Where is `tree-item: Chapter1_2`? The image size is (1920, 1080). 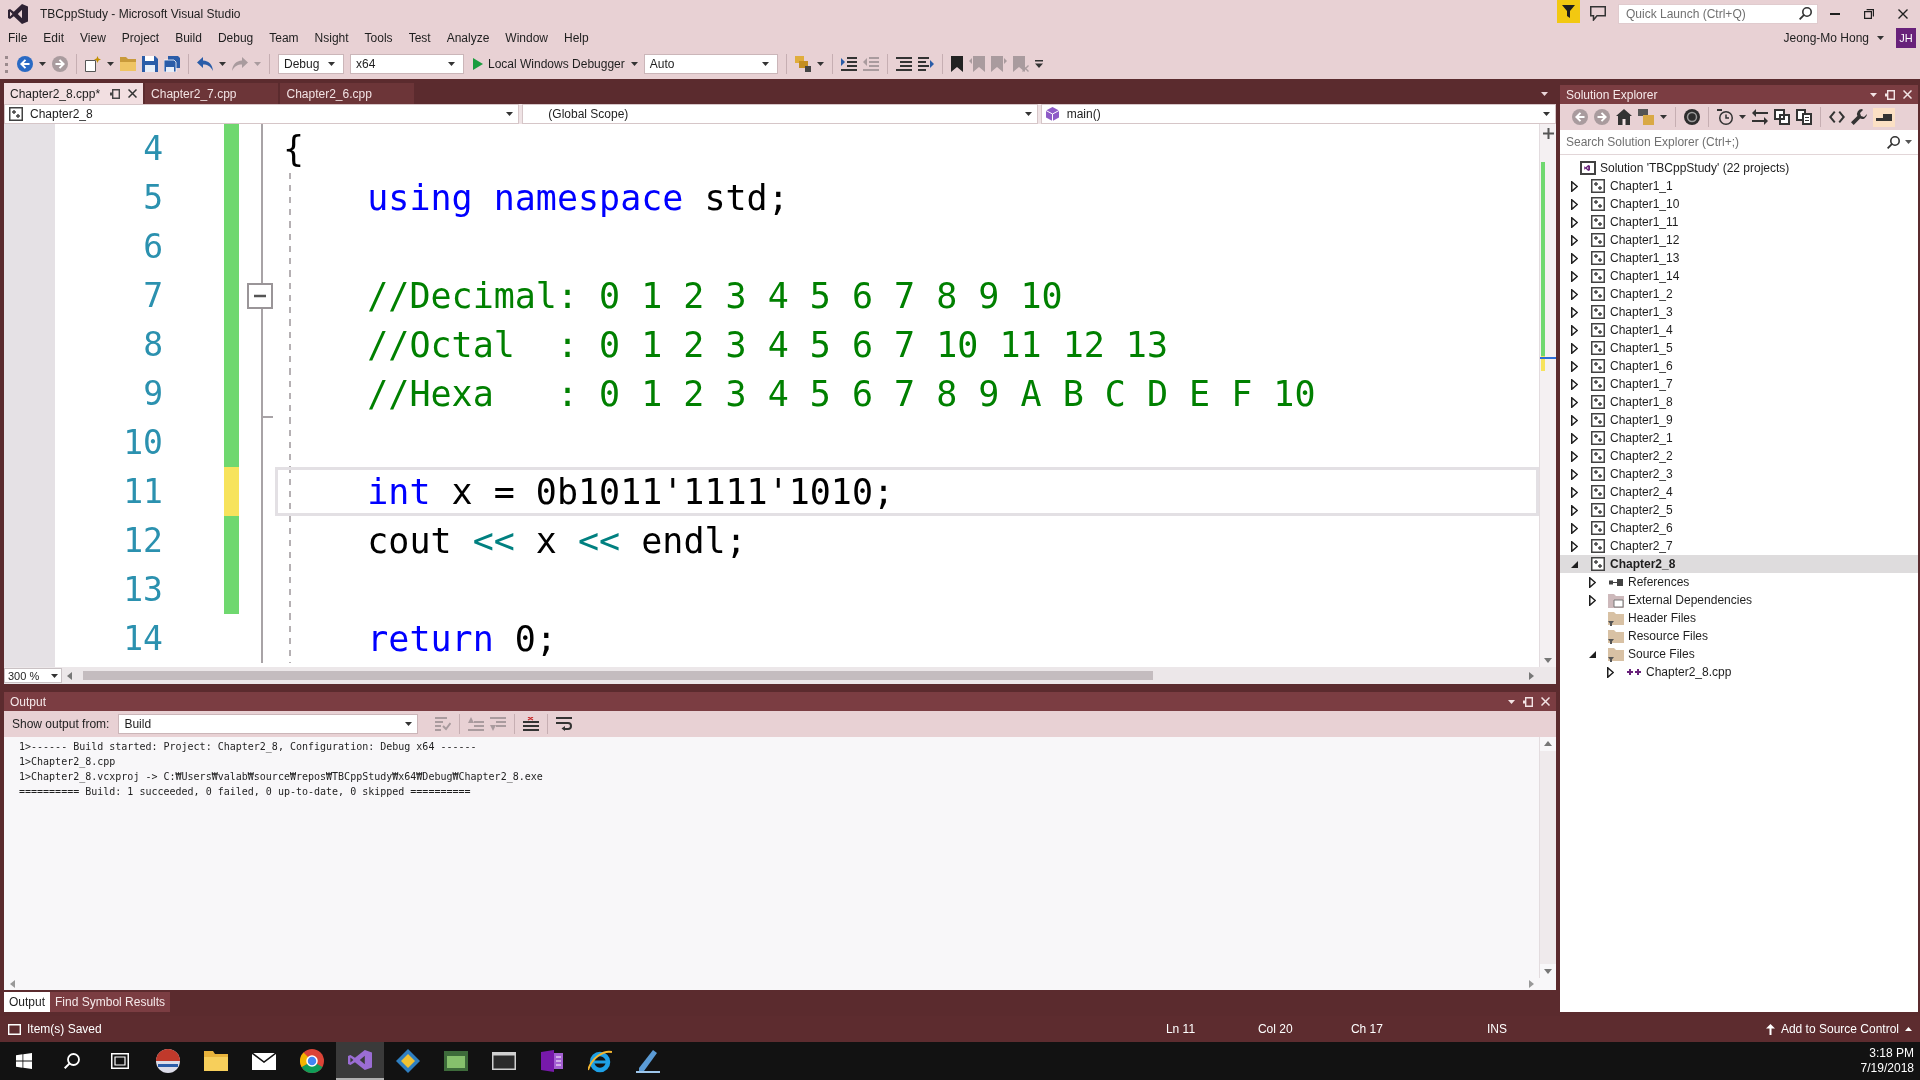
tree-item: Chapter1_2 is located at coordinates (1739, 294).